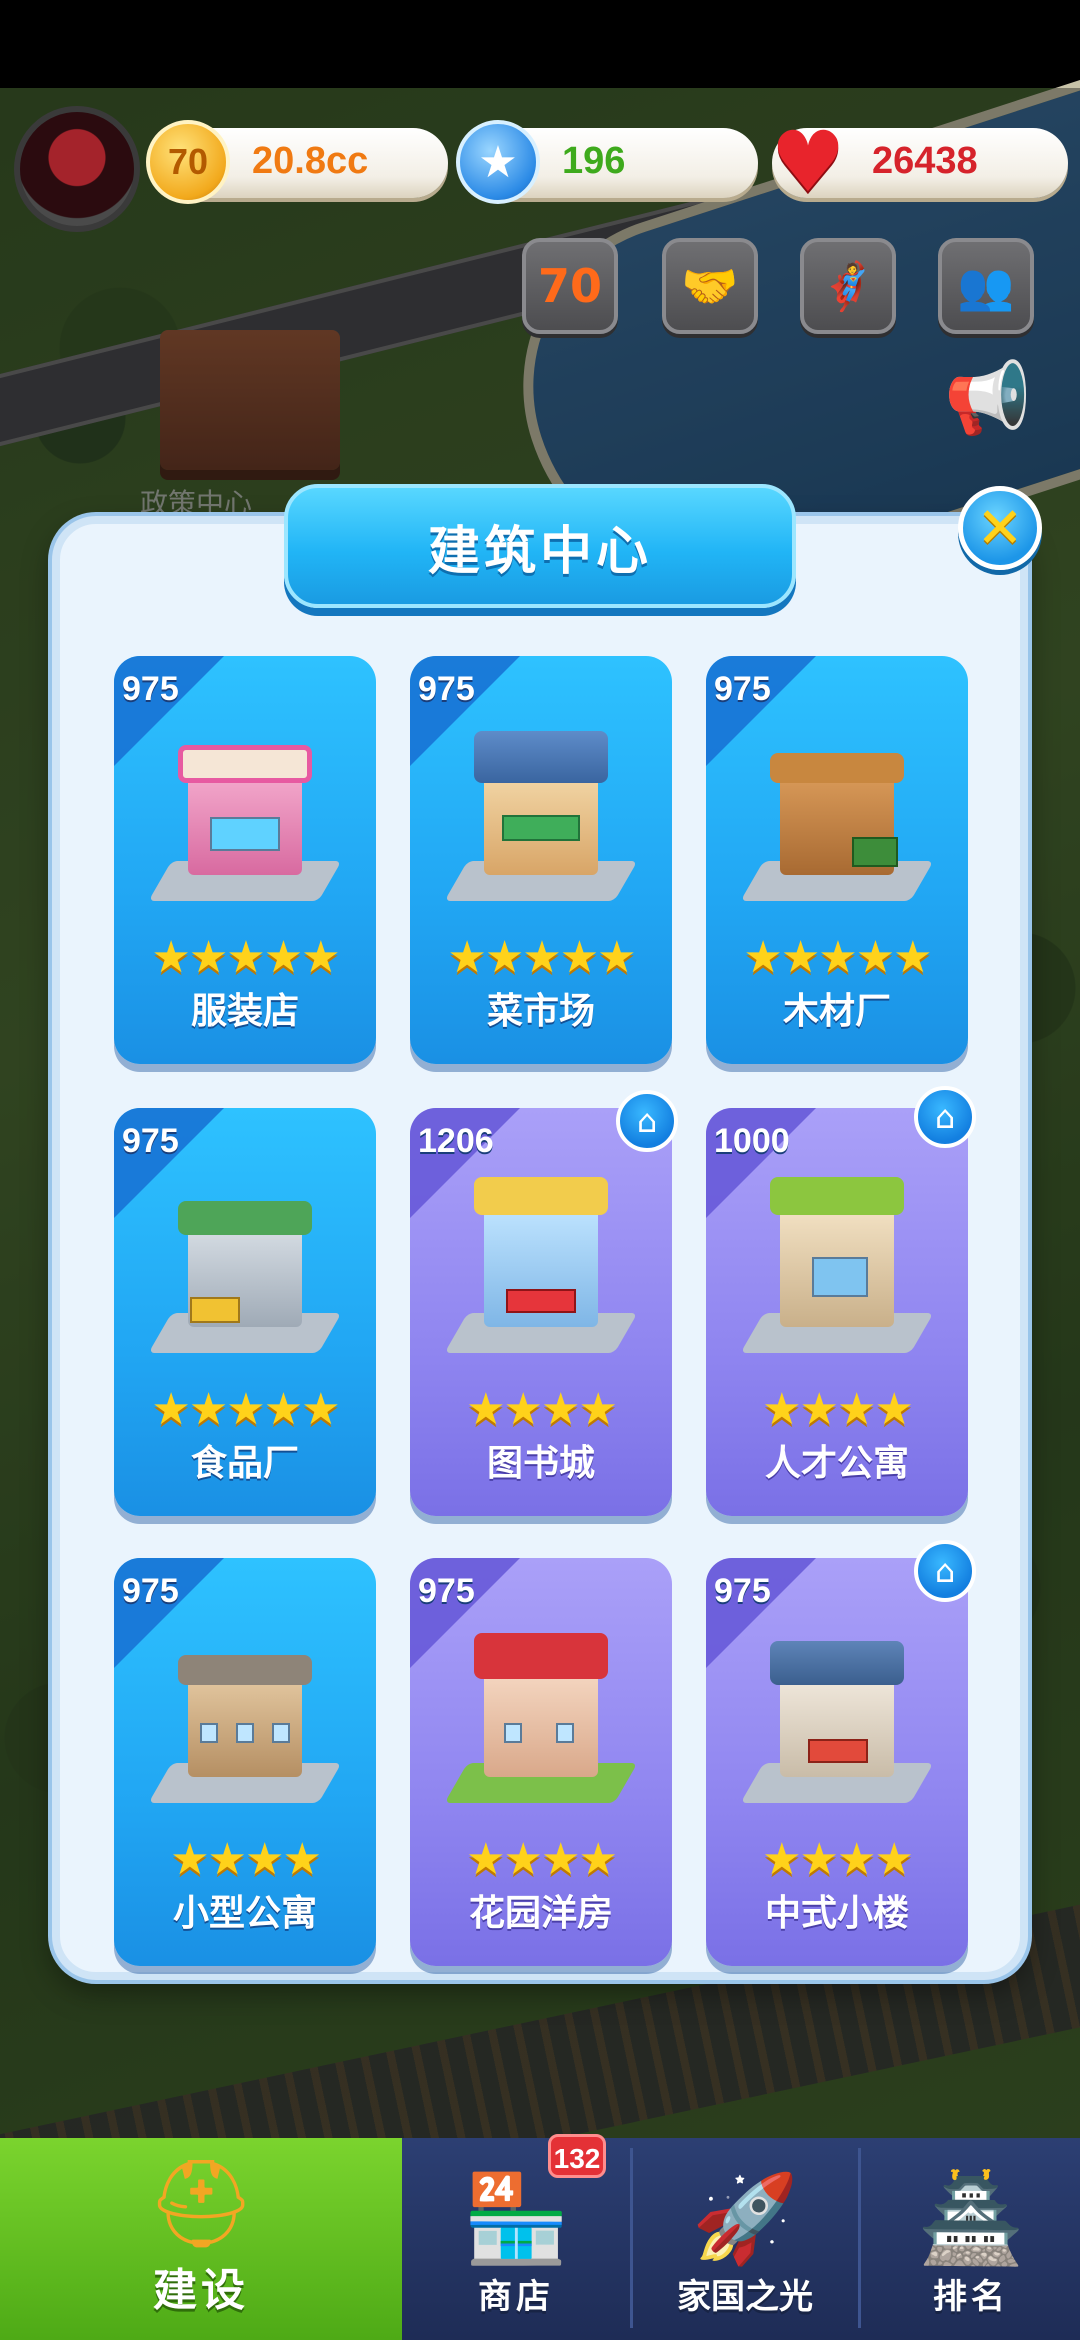 The width and height of the screenshot is (1080, 2340). Describe the element at coordinates (540, 1011) in the screenshot. I see `card-name: 菜市场` at that location.